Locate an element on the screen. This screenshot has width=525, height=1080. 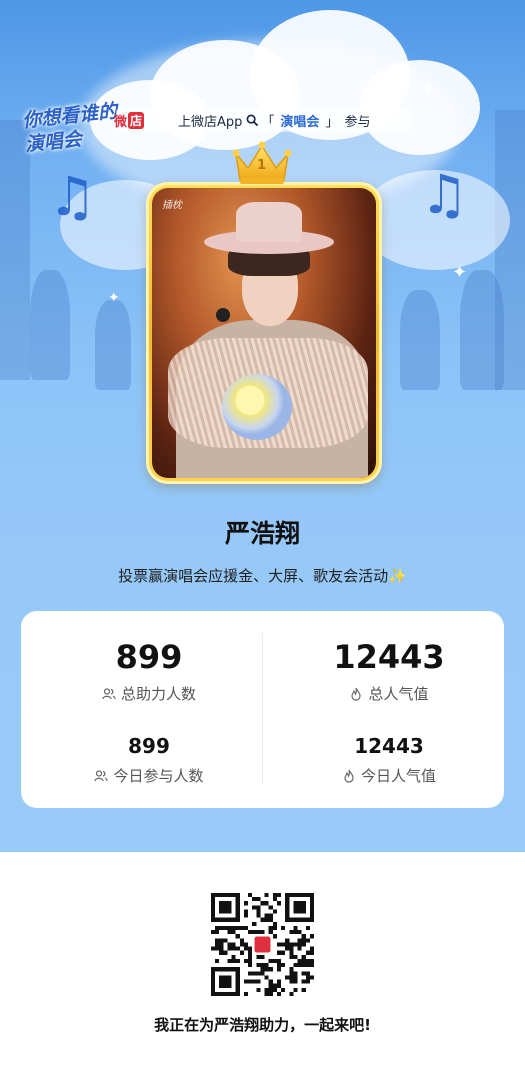
banner-text: 上微店App is located at coordinates (210, 122).